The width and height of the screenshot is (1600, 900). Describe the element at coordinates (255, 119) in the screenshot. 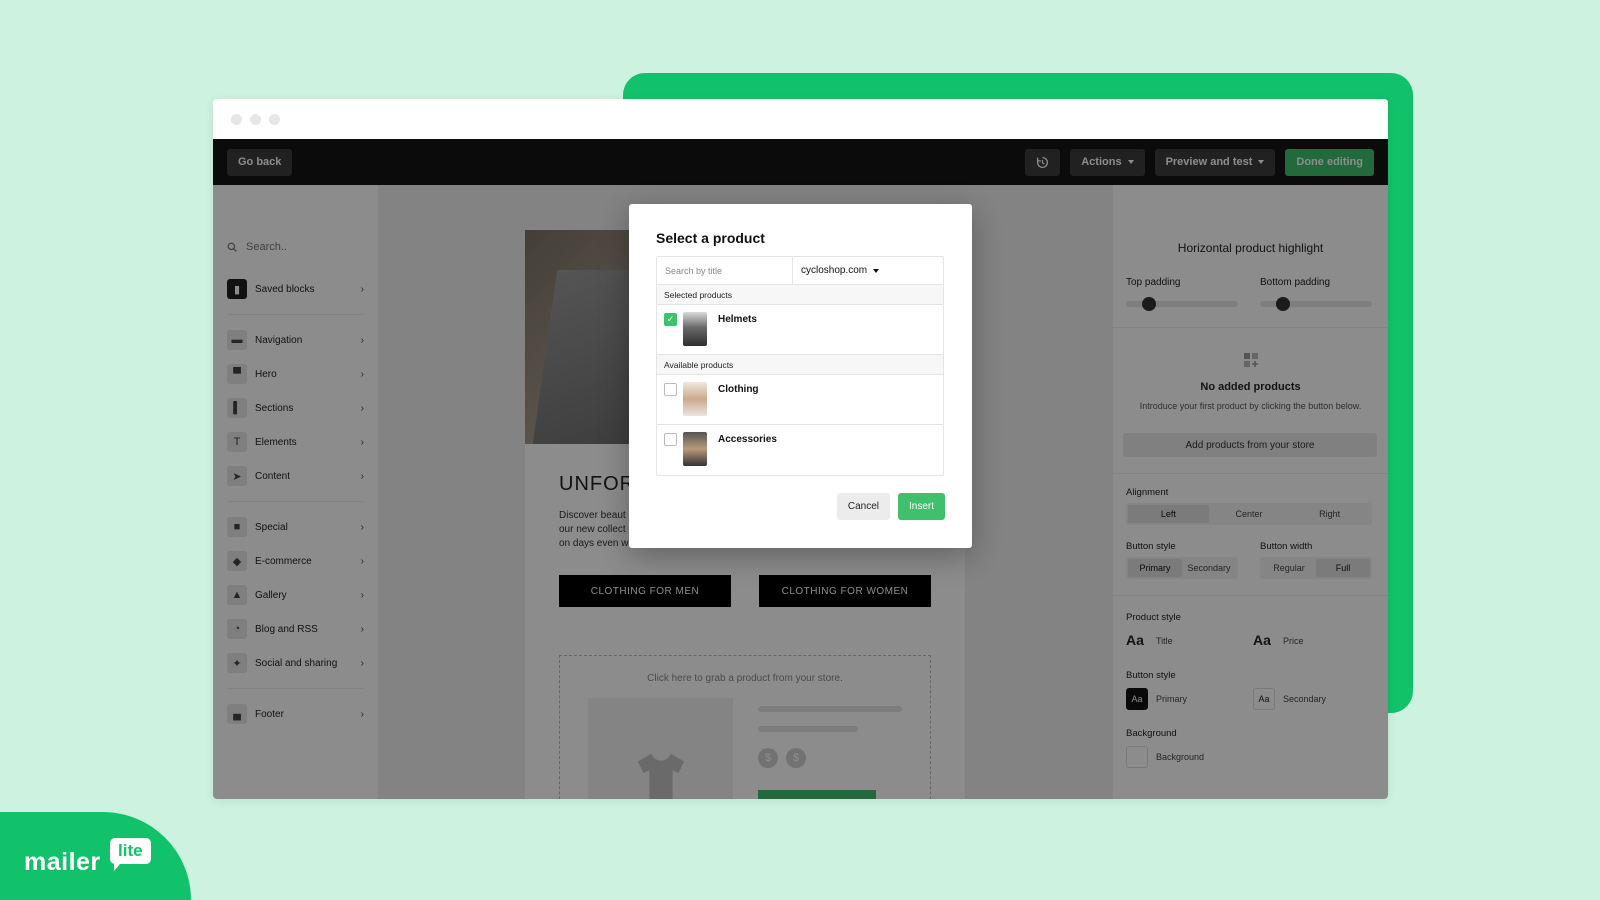

I see `window-minimize-dot` at that location.